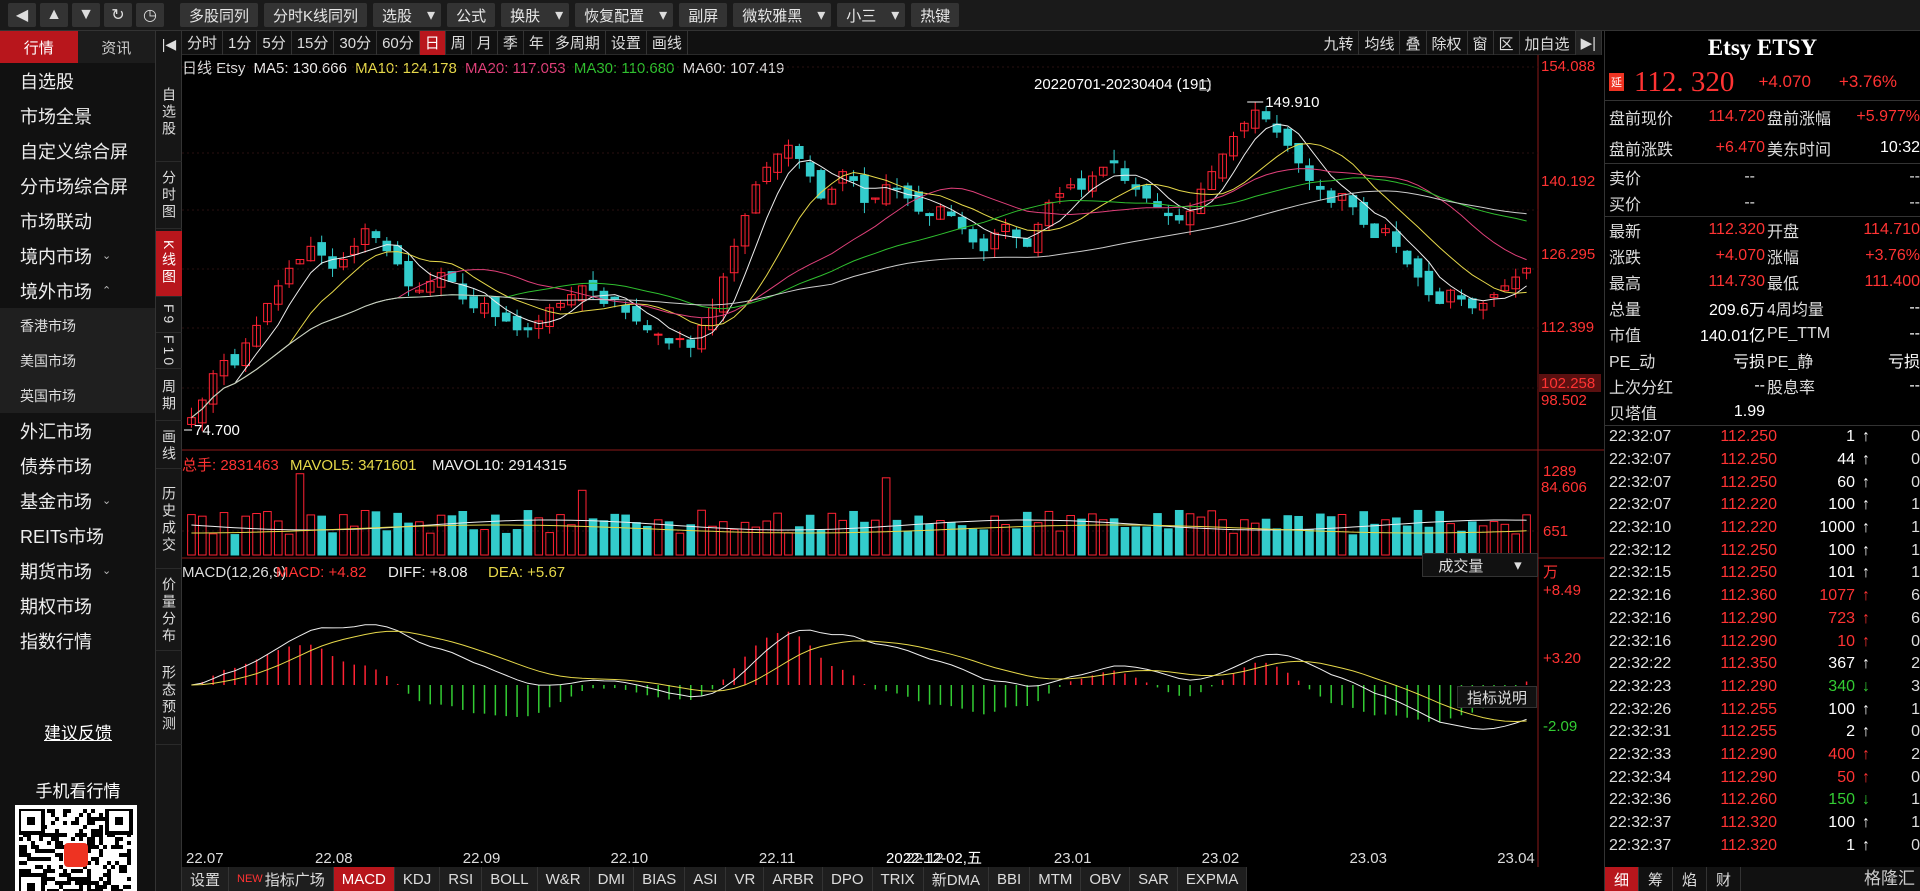 This screenshot has height=891, width=1920. What do you see at coordinates (525, 15) in the screenshot?
I see `toolbar-button: 换肤` at bounding box center [525, 15].